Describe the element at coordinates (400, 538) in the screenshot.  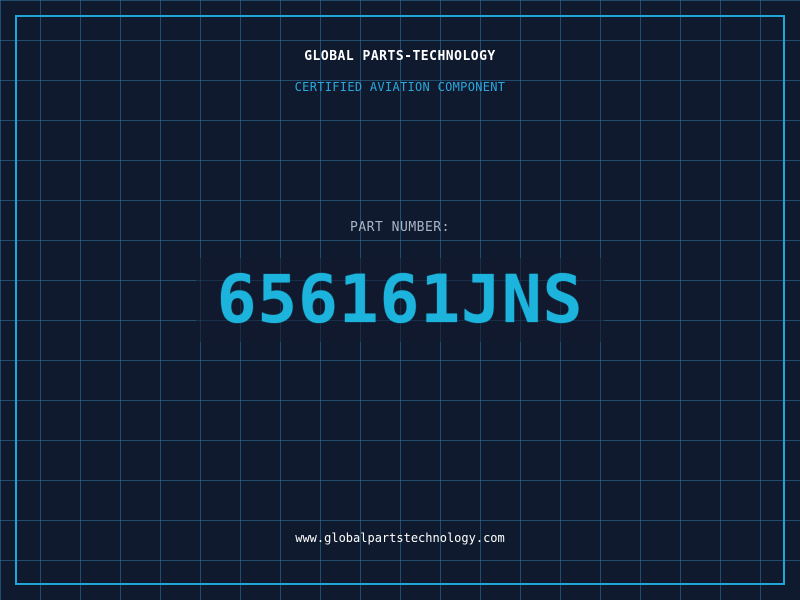
I see `website-link: www.globalpartstechnology.com` at that location.